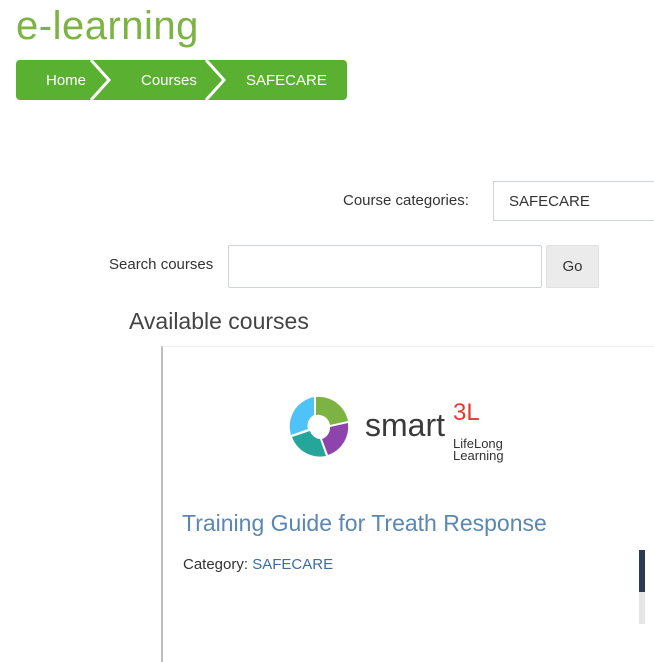  What do you see at coordinates (216, 564) in the screenshot?
I see `course-category-prefix: Category:` at bounding box center [216, 564].